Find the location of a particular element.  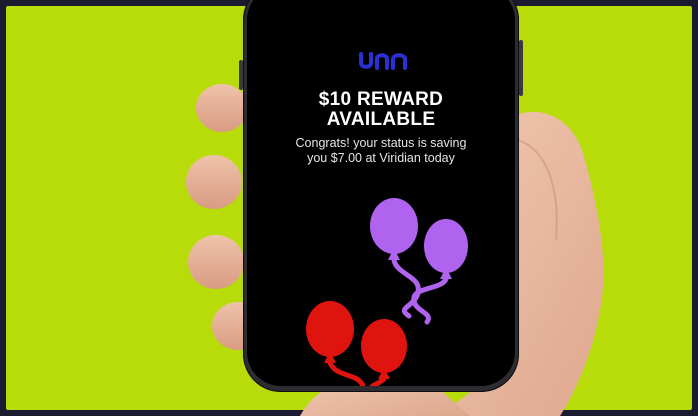

balloons-illustration is located at coordinates (387, 292).